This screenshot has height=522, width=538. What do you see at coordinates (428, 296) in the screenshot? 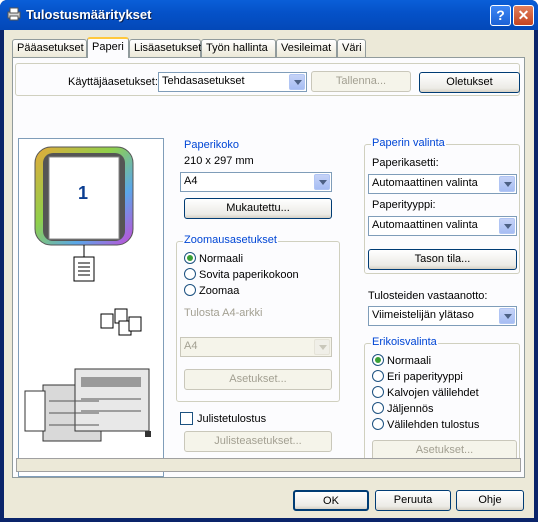
I see `output-tray-label: Tulosteiden vastaanotto:` at bounding box center [428, 296].